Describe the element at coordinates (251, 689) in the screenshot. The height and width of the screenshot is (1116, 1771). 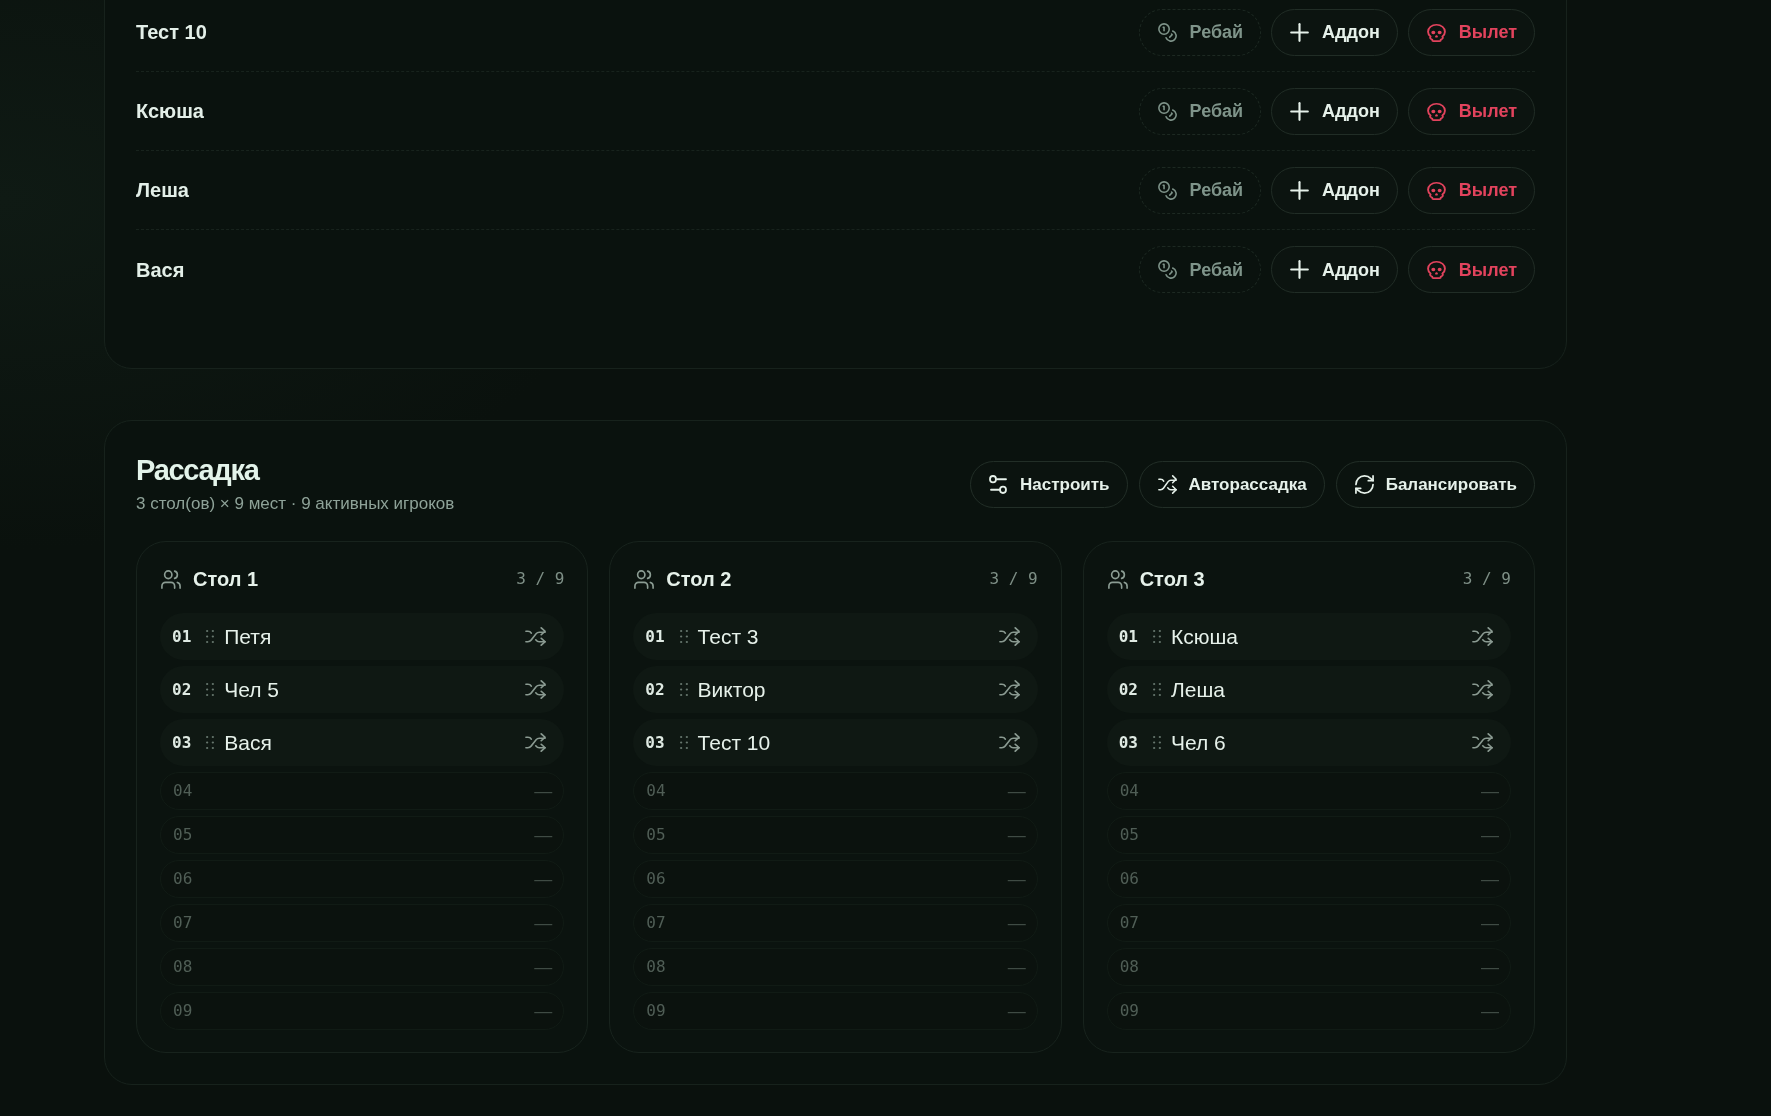
I see `player-name: Чел 5` at that location.